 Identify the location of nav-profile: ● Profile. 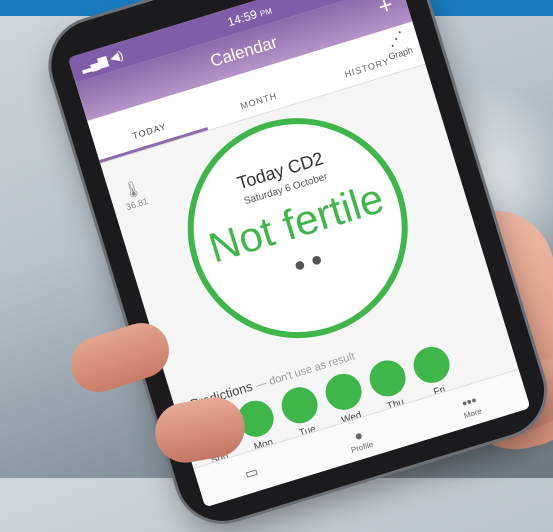
(359, 439).